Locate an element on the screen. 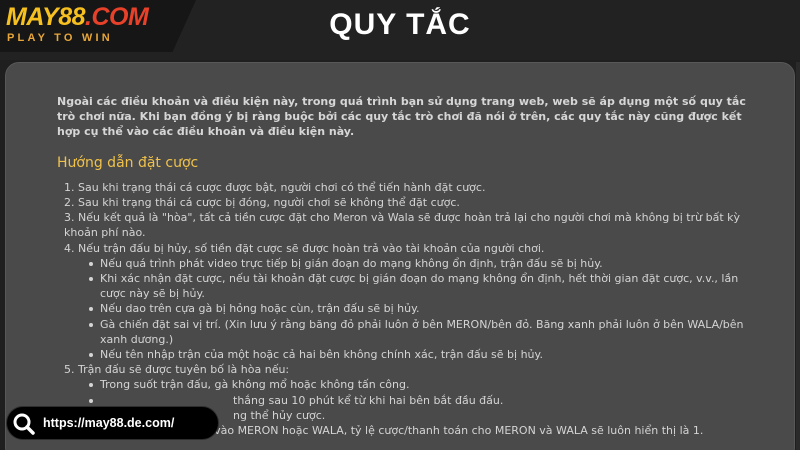  search-url-text: https://may88.de.com/ is located at coordinates (109, 423).